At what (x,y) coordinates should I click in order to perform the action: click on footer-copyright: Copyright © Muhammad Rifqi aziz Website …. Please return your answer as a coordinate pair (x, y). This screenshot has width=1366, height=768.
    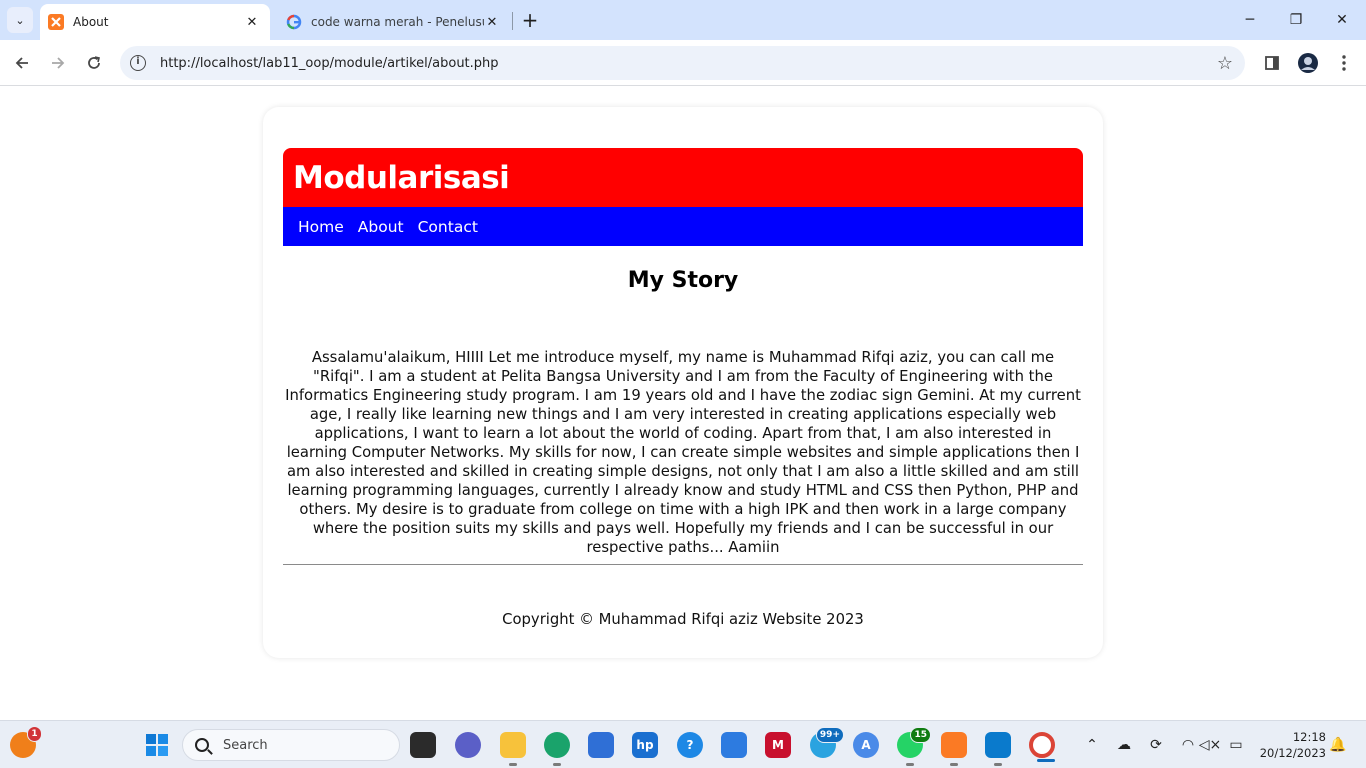
    Looking at the image, I should click on (683, 619).